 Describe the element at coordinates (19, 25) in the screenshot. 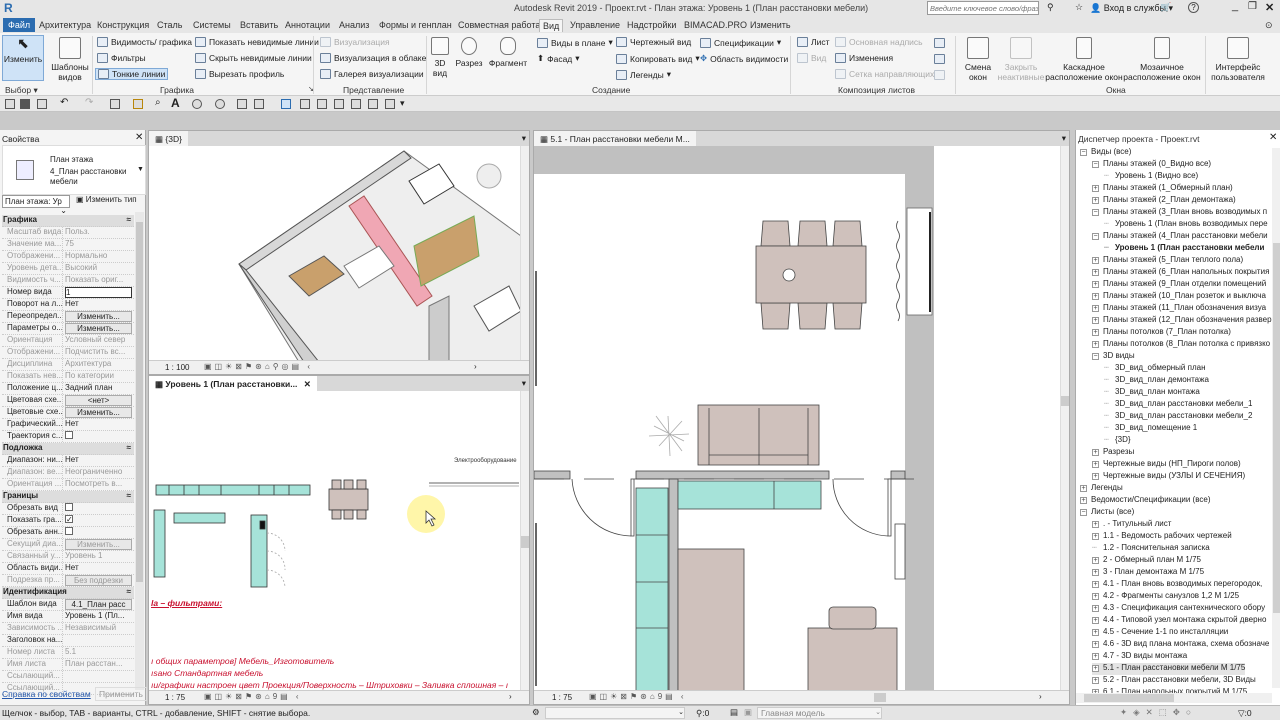

I see `tab-file: Файл` at that location.